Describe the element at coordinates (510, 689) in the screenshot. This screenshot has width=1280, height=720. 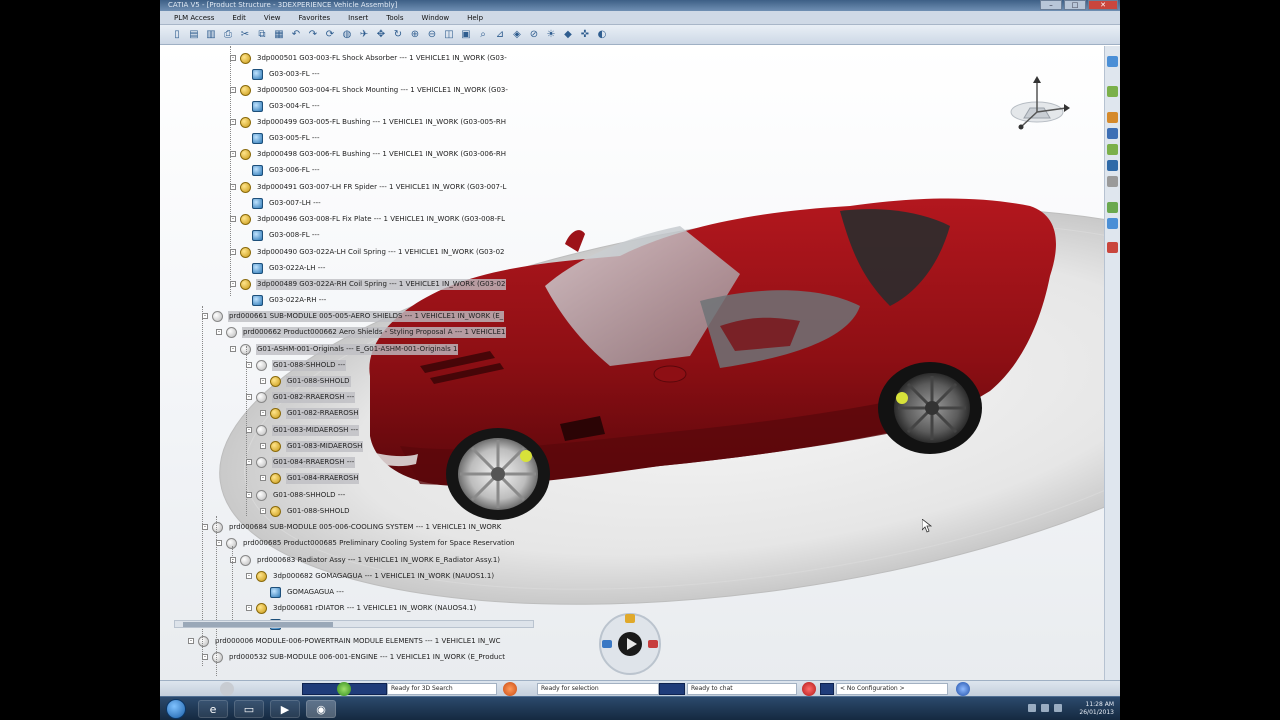
I see `selection-icon` at that location.